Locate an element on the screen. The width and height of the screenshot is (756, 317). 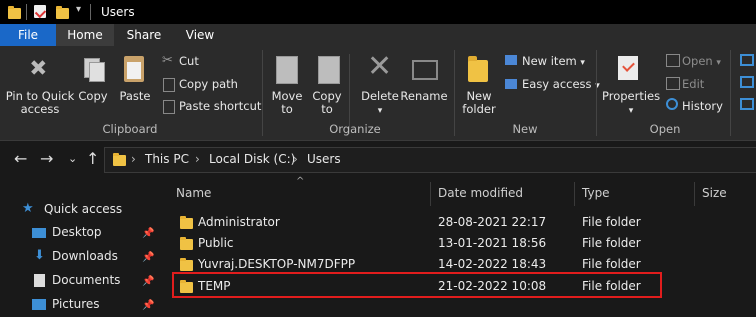
pictures-icon is located at coordinates (39, 304).